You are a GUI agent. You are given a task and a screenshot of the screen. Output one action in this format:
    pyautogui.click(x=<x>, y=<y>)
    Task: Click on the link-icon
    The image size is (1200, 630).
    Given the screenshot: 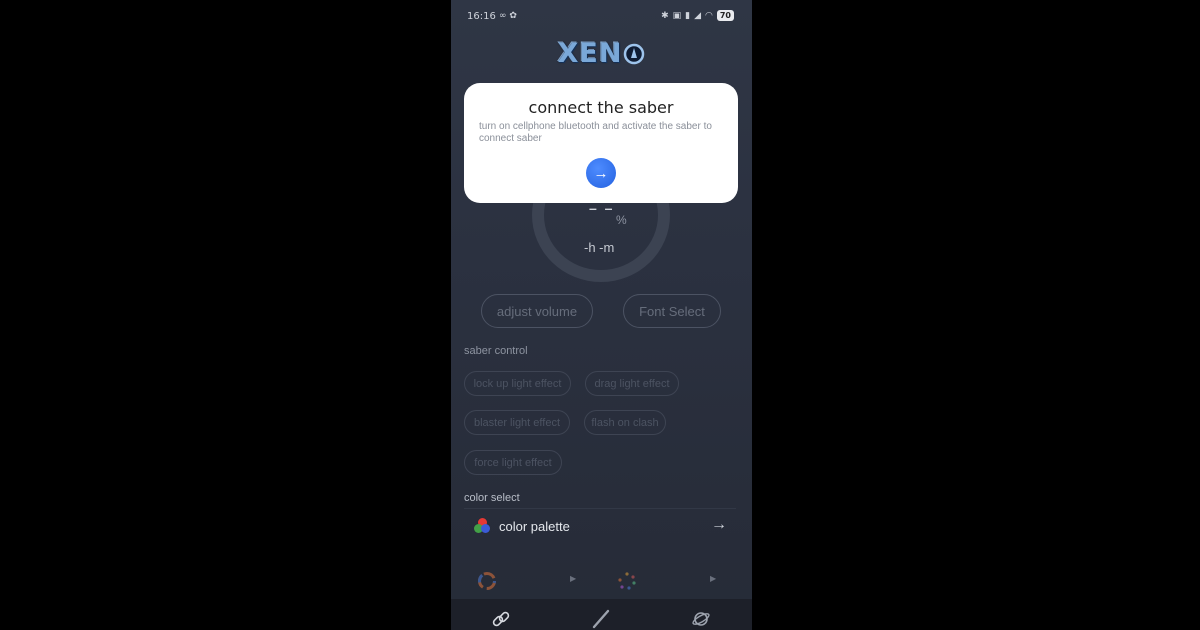 What is the action you would take?
    pyautogui.click(x=501, y=619)
    